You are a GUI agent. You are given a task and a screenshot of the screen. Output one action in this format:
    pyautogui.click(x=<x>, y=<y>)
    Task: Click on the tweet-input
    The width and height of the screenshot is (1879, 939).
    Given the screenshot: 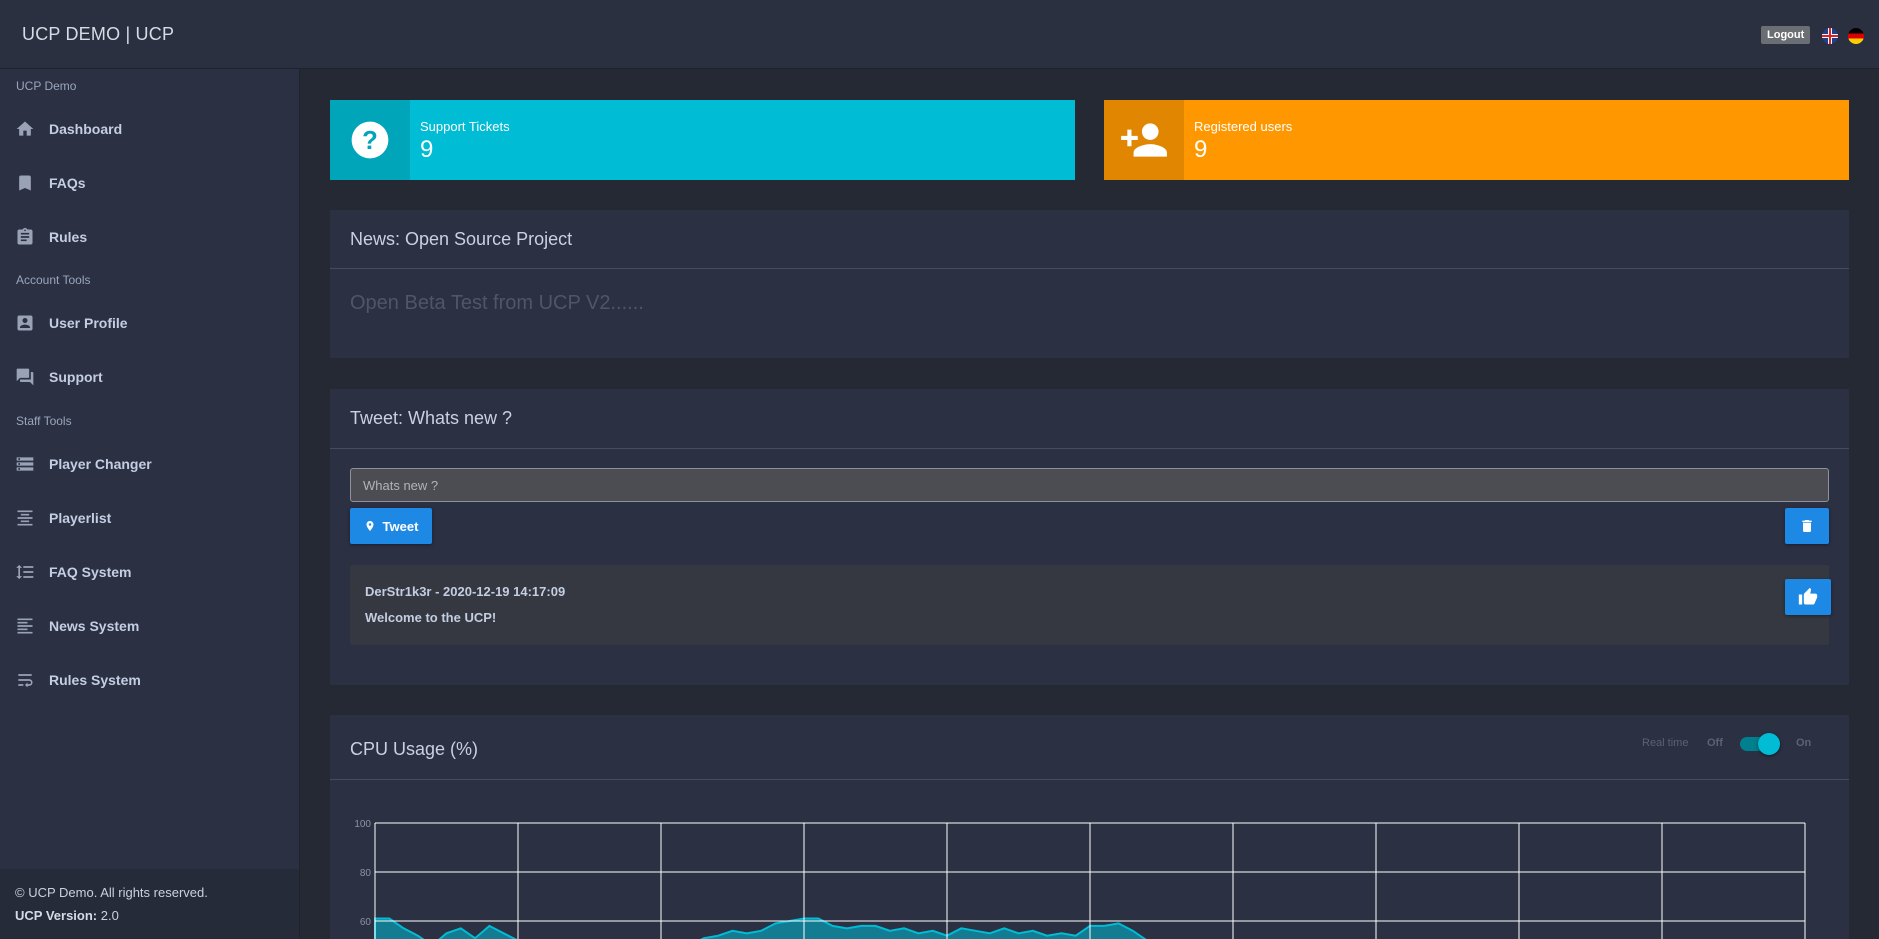 What is the action you would take?
    pyautogui.click(x=1089, y=485)
    